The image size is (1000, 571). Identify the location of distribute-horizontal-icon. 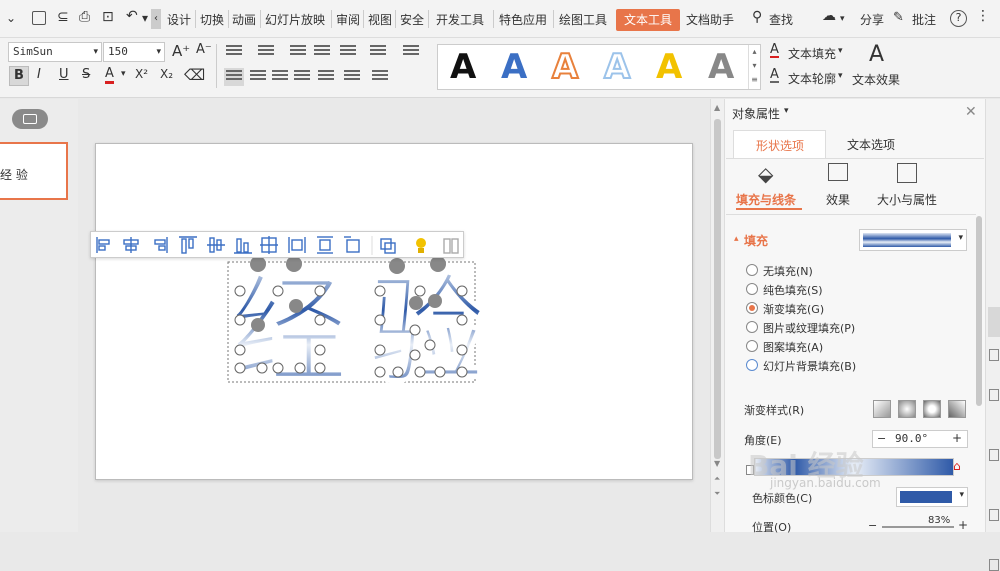
(297, 245).